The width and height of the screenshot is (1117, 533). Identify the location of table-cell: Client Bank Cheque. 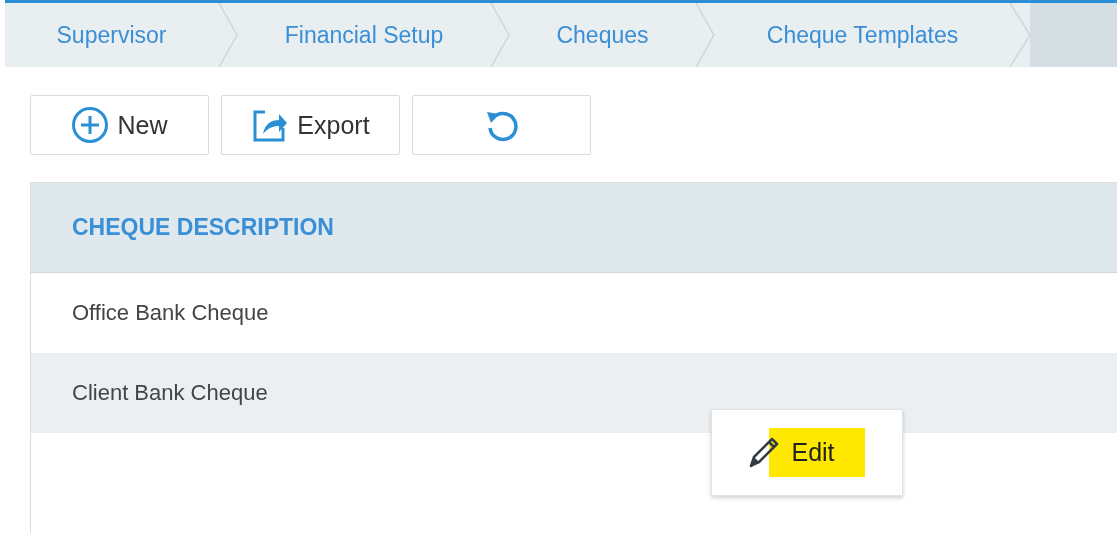
(170, 393).